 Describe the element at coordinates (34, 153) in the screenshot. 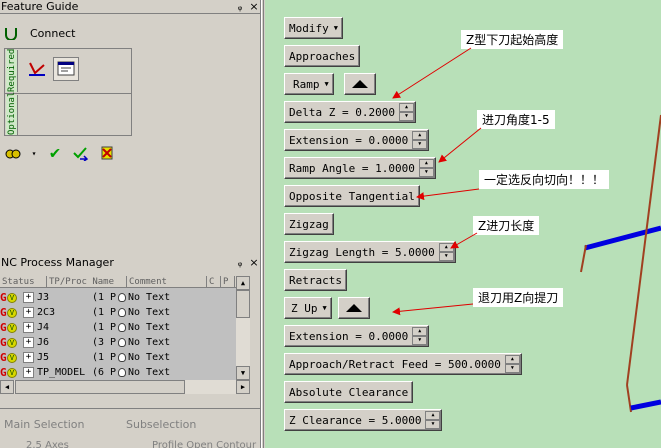

I see `chevron-down-icon: ▾` at that location.